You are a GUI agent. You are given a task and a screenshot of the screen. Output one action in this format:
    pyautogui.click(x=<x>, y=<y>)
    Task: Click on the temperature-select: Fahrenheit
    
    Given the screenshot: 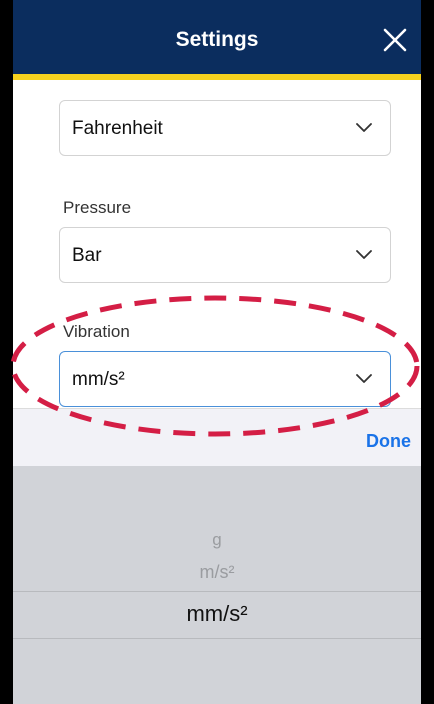 What is the action you would take?
    pyautogui.click(x=225, y=128)
    